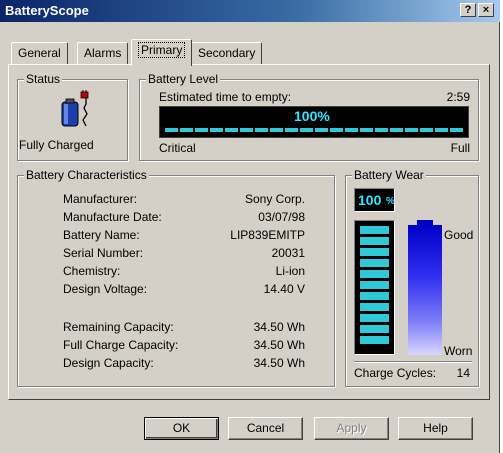 This screenshot has width=503, height=453. Describe the element at coordinates (86, 175) in the screenshot. I see `battery-characteristics-group-label: Battery Characteristics` at that location.